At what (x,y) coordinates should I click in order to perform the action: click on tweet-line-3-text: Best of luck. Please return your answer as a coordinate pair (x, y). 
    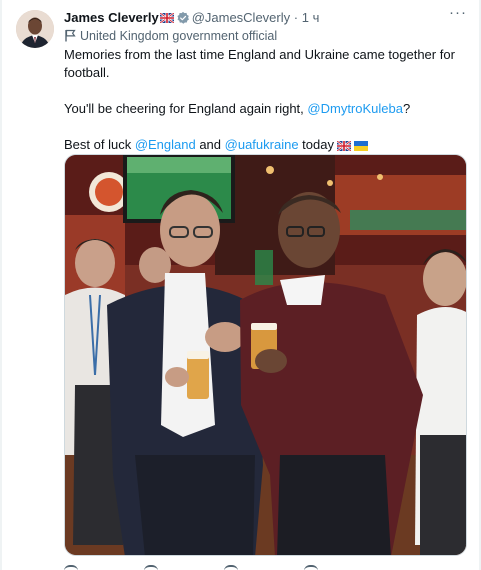
    Looking at the image, I should click on (99, 144).